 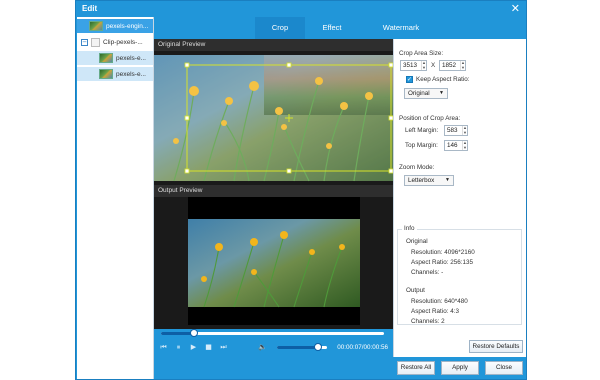 I want to click on window-title: Edit, so click(x=90, y=8).